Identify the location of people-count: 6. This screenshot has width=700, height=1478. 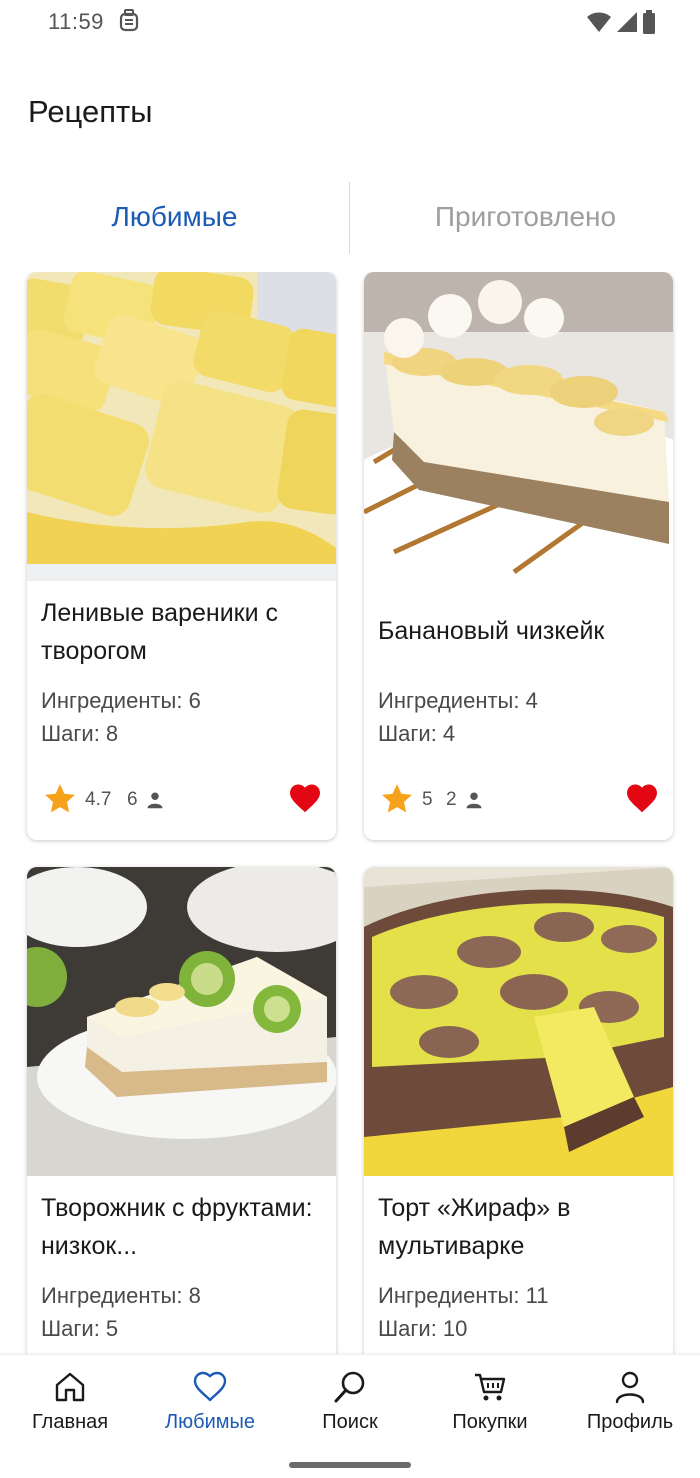
(132, 799).